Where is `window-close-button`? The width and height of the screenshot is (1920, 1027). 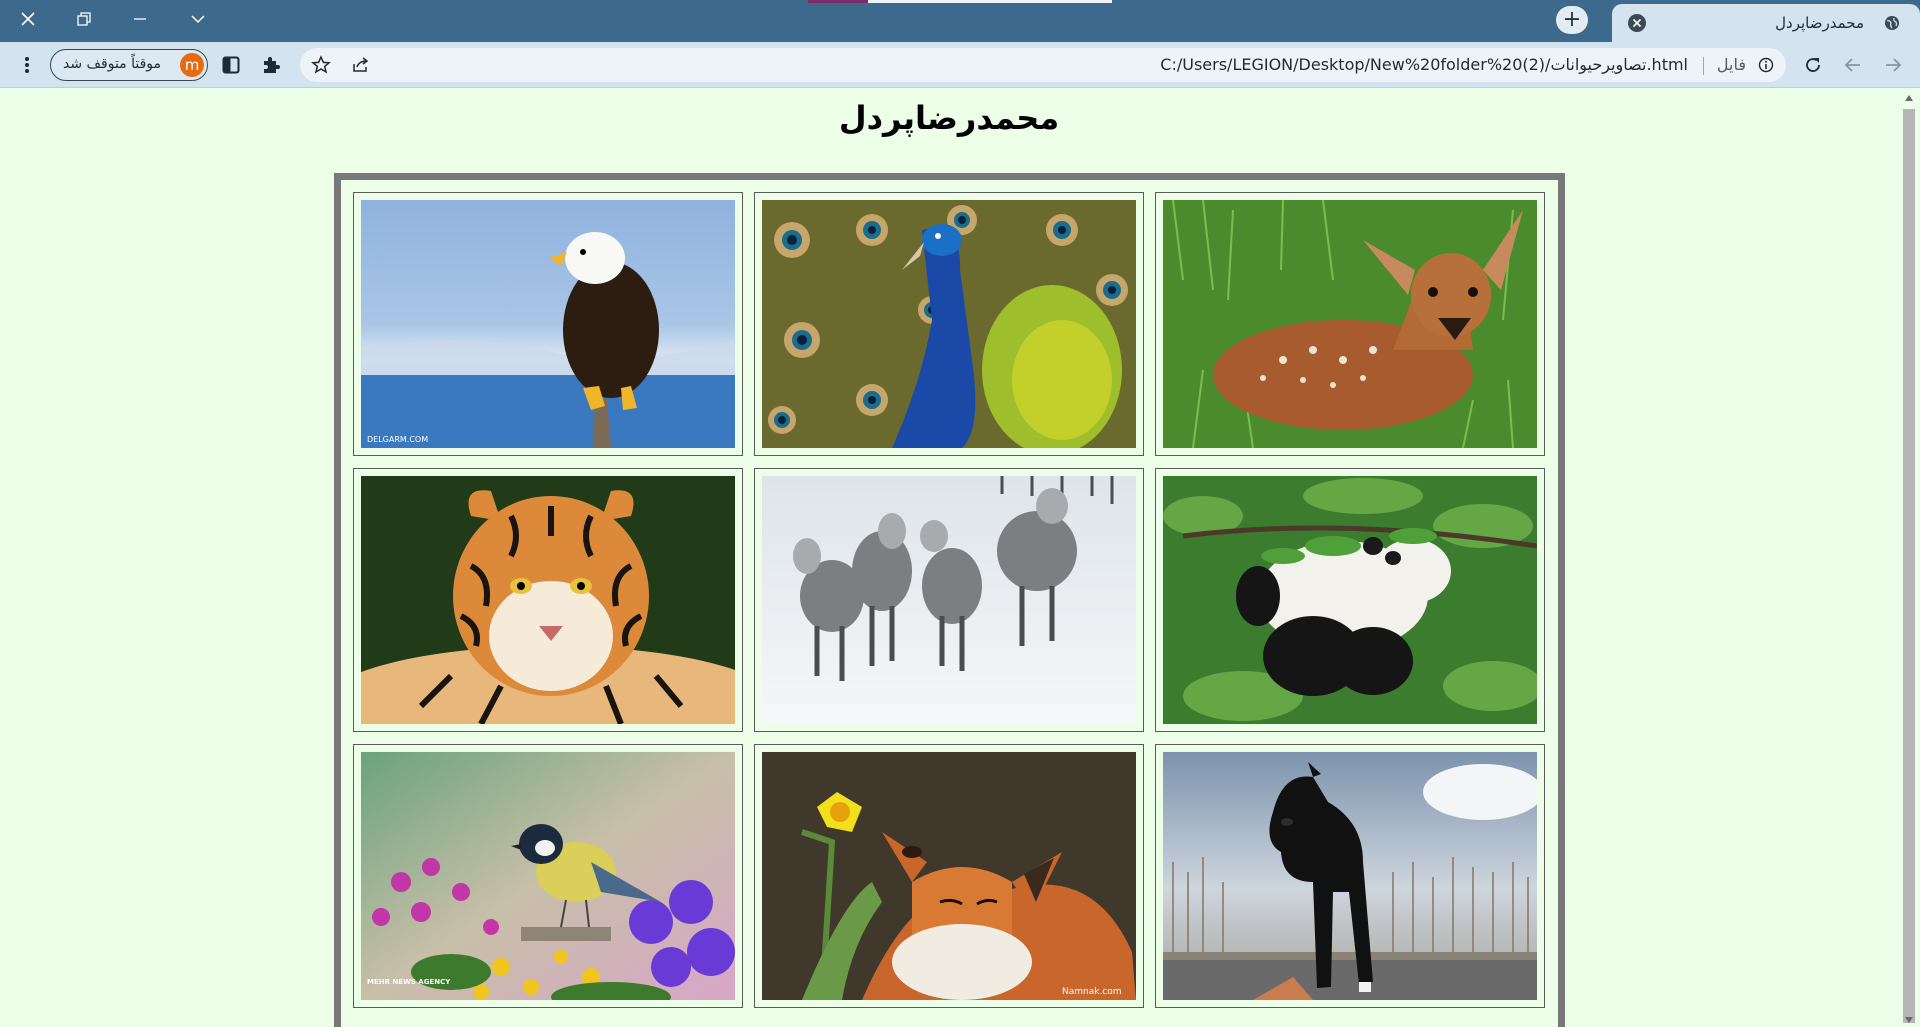
window-close-button is located at coordinates (28, 19).